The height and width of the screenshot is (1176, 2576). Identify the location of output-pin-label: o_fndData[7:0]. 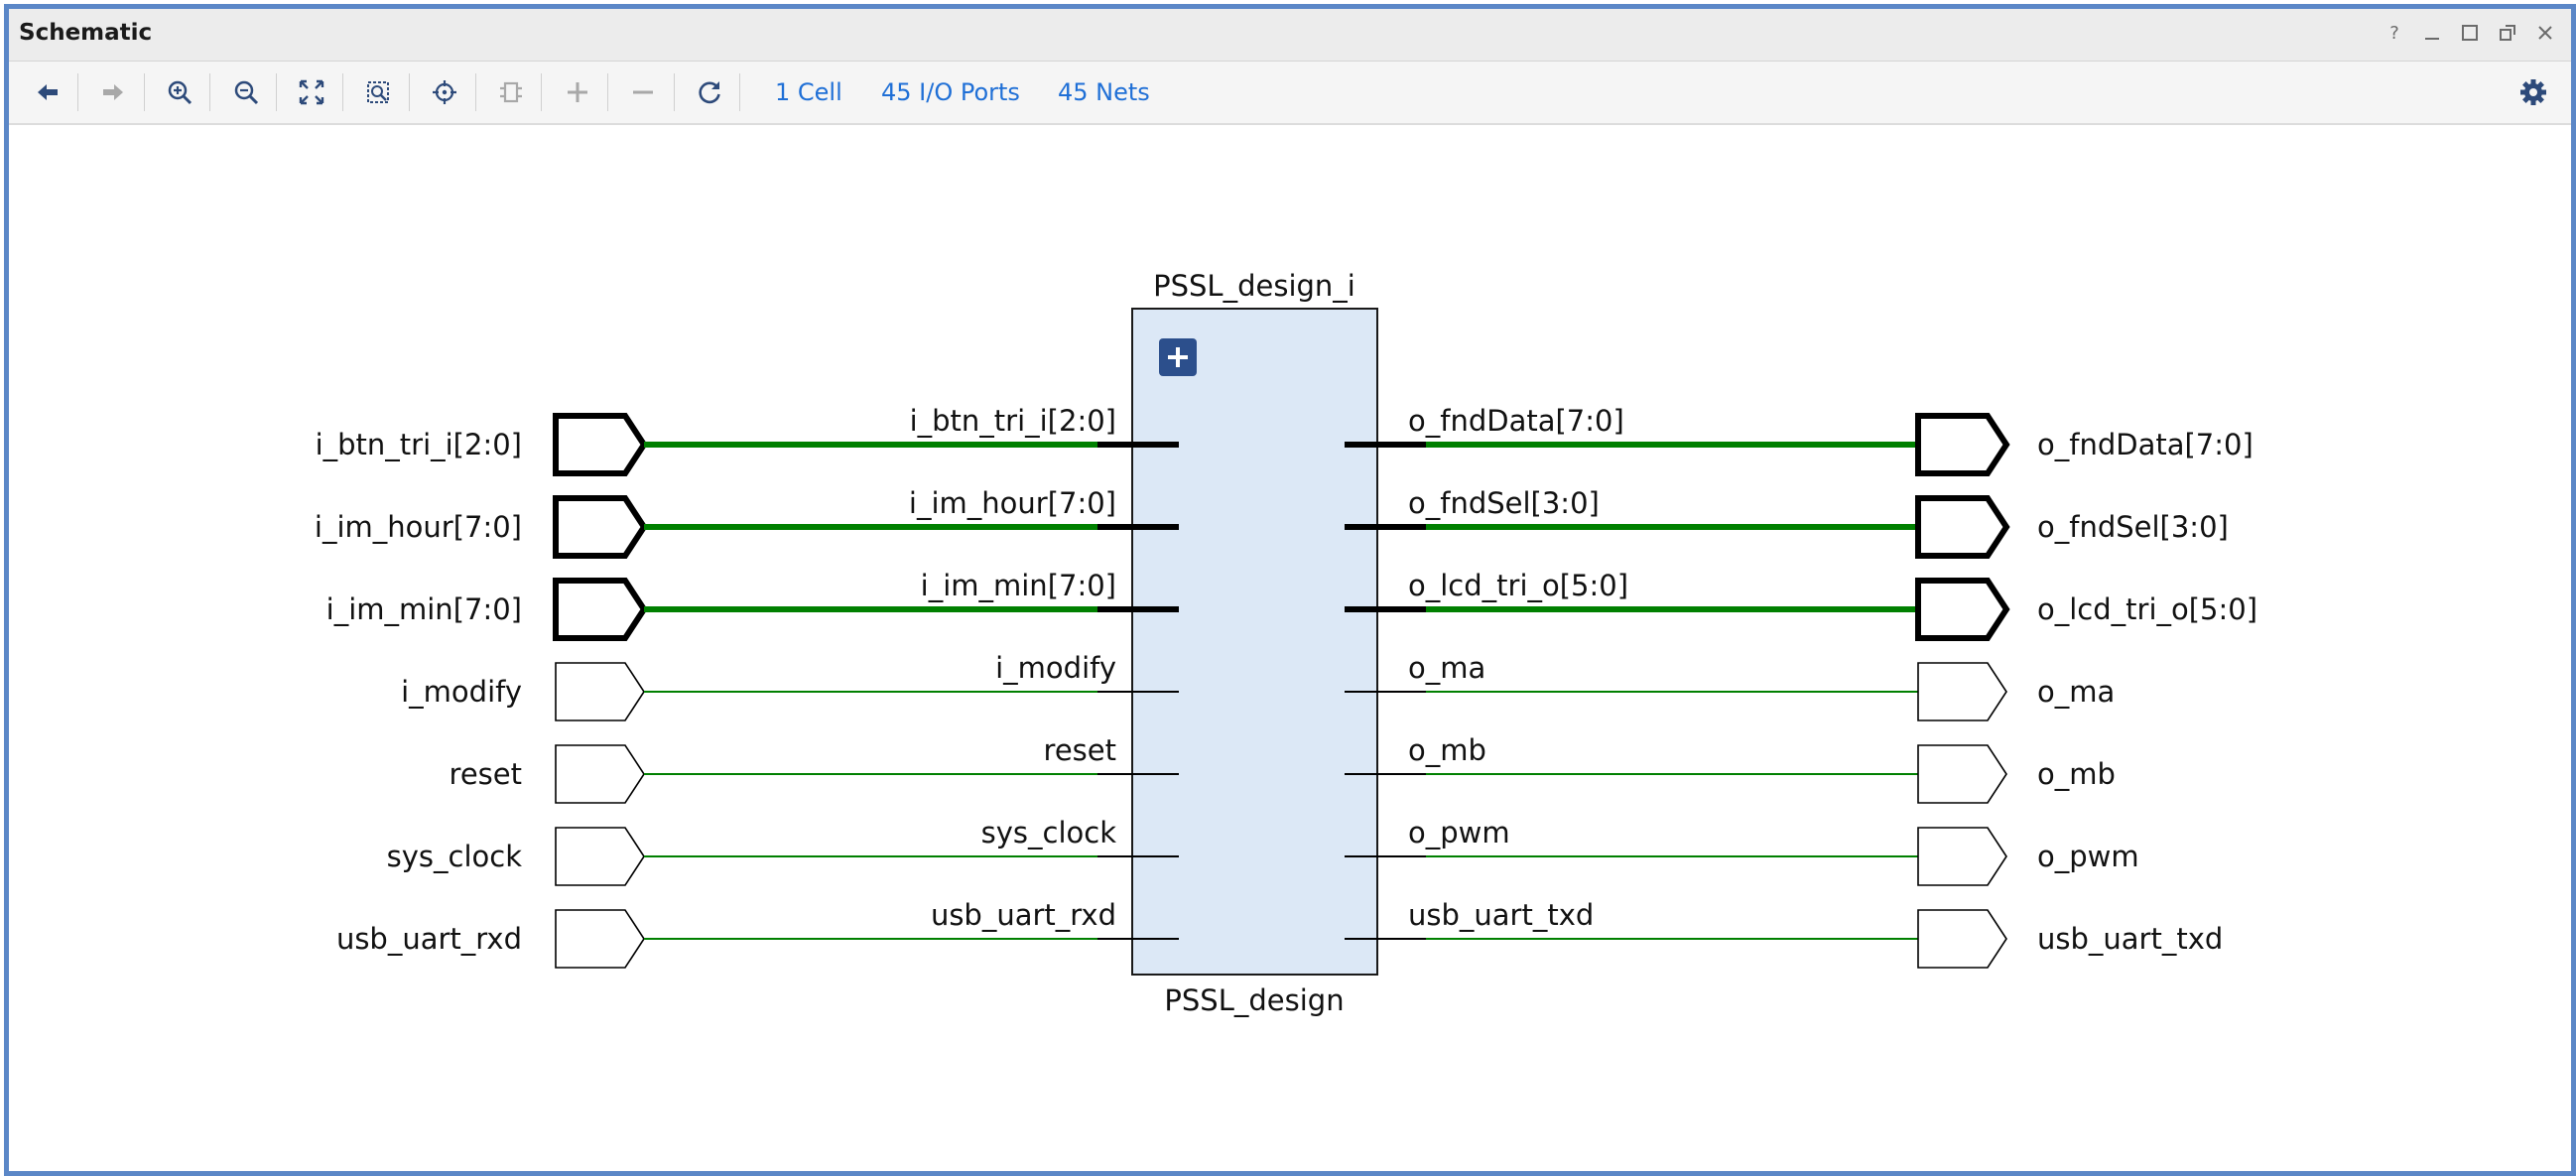
(1516, 421).